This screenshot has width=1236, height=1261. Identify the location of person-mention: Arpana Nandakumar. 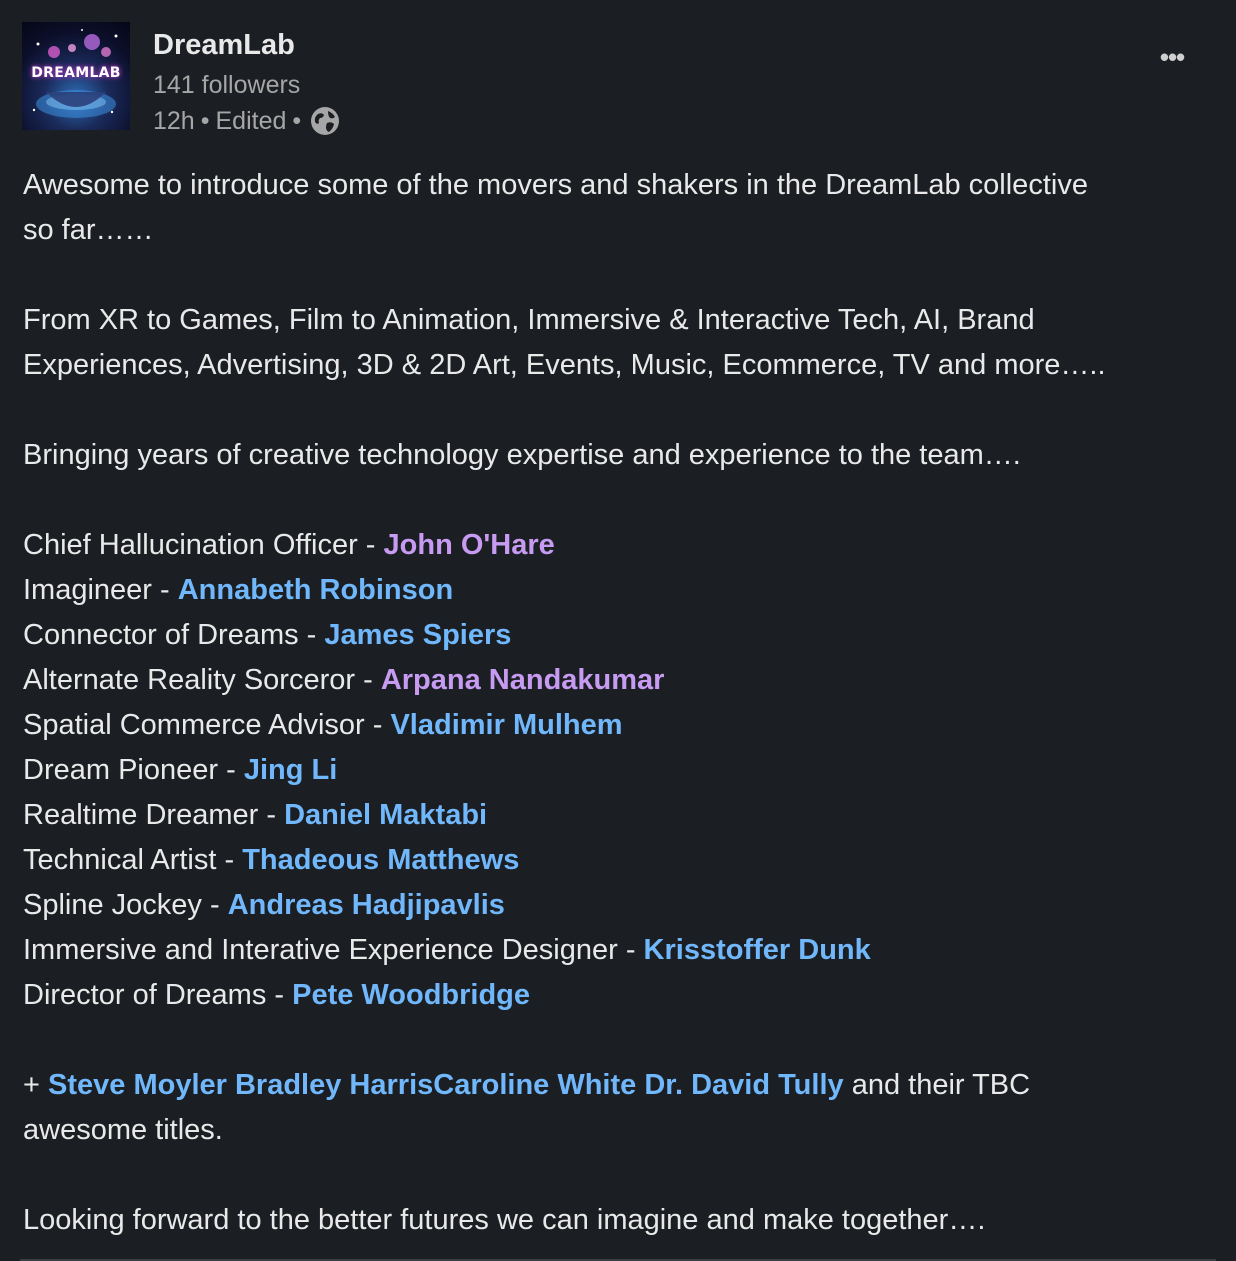
(523, 680).